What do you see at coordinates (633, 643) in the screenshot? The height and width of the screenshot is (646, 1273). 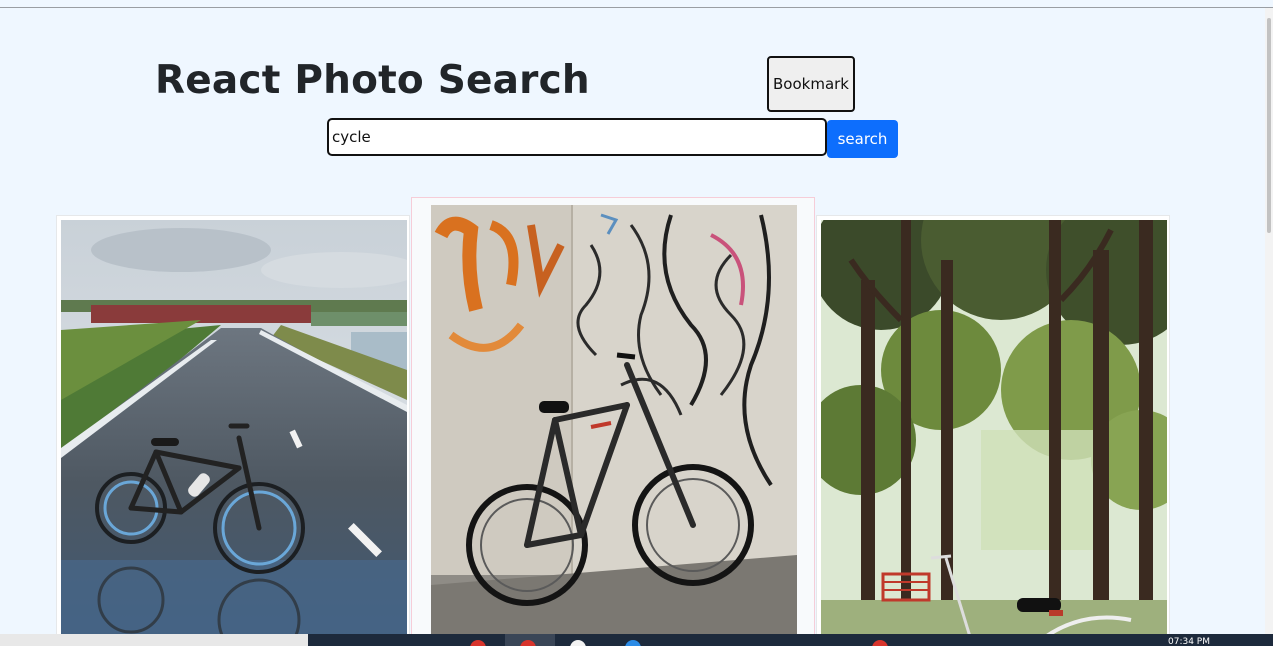 I see `vscode-icon` at bounding box center [633, 643].